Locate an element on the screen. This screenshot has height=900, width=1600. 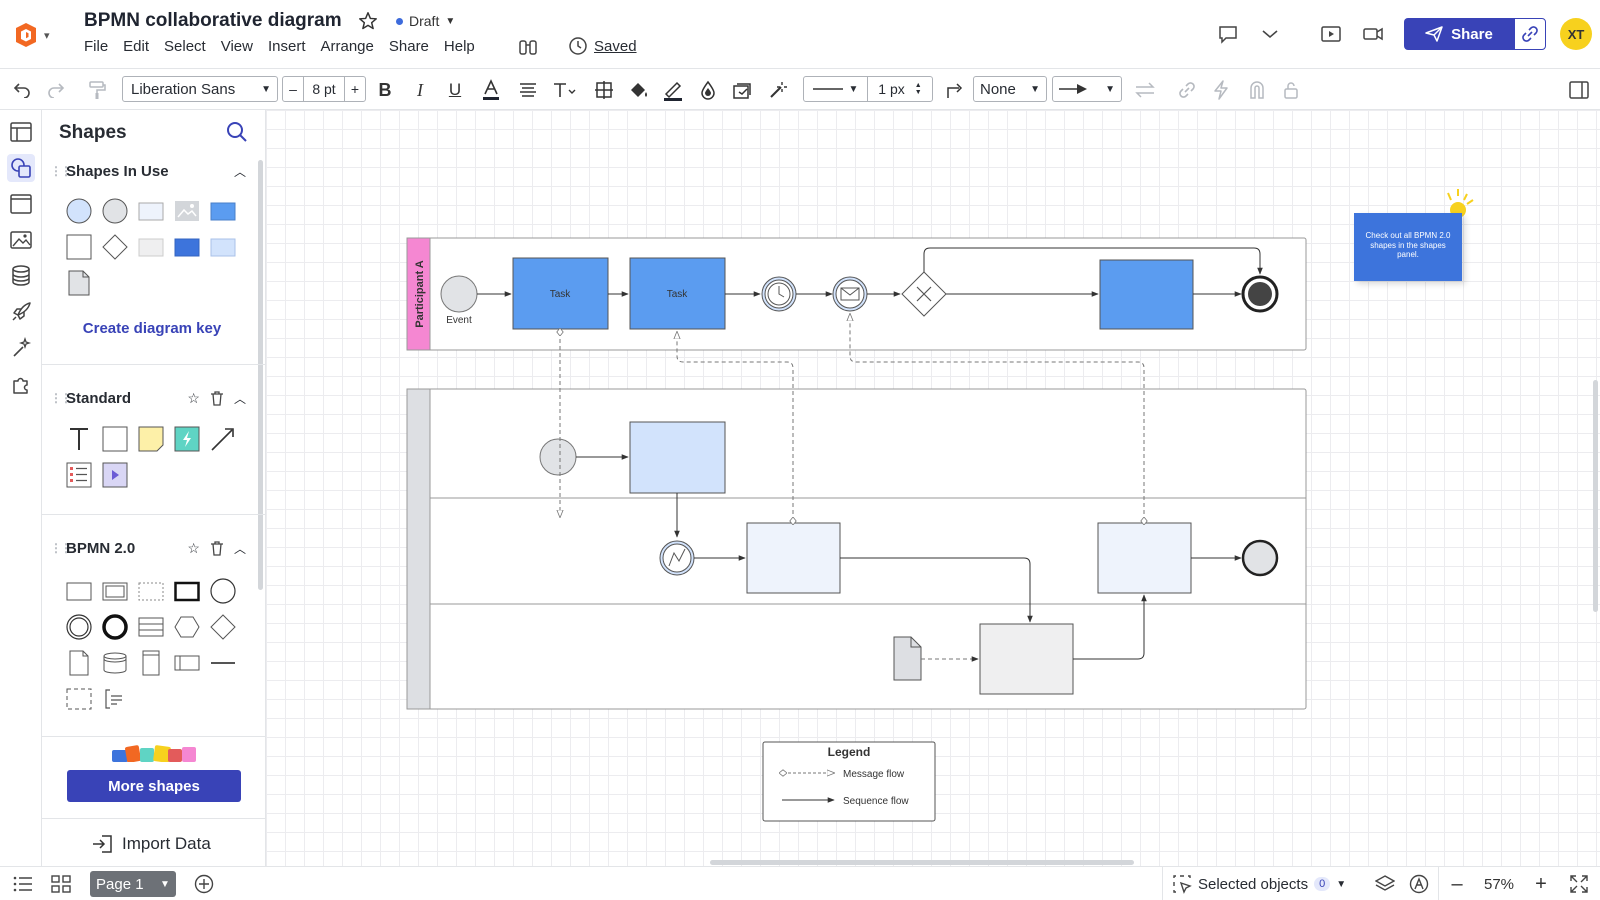
menu-select: Select is located at coordinates (189, 46).